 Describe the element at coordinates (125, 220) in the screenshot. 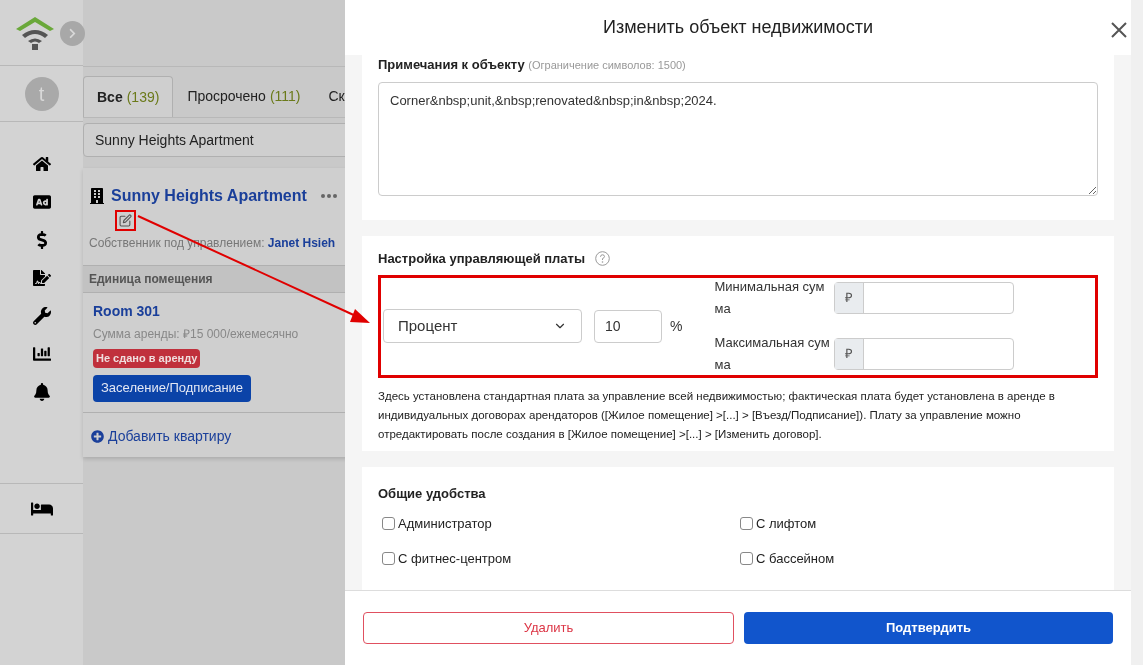

I see `edit-button` at that location.